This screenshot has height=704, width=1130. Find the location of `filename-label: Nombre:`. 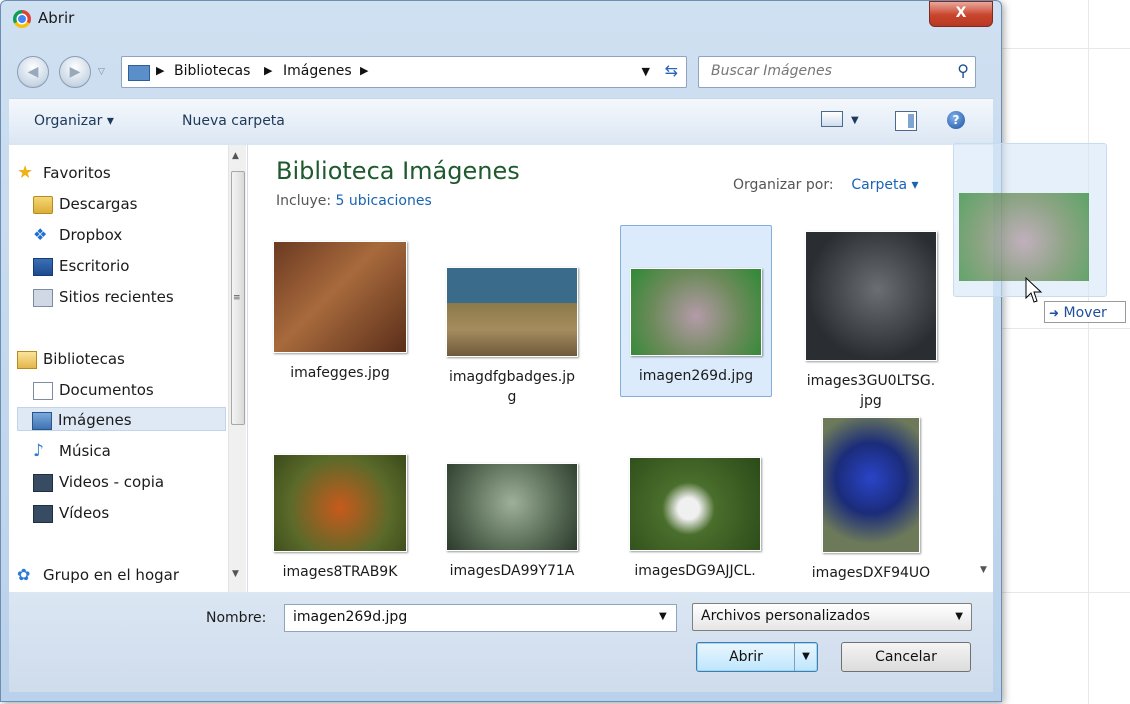

filename-label: Nombre: is located at coordinates (236, 618).